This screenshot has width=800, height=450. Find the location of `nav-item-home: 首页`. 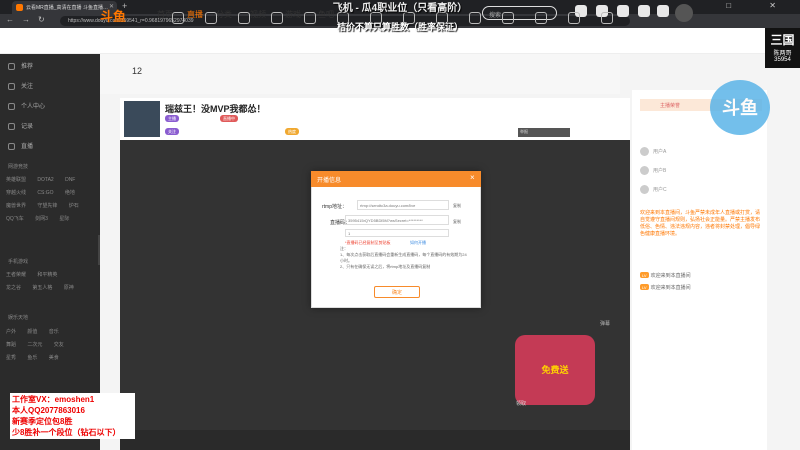

nav-item-home: 首页 is located at coordinates (165, 14).